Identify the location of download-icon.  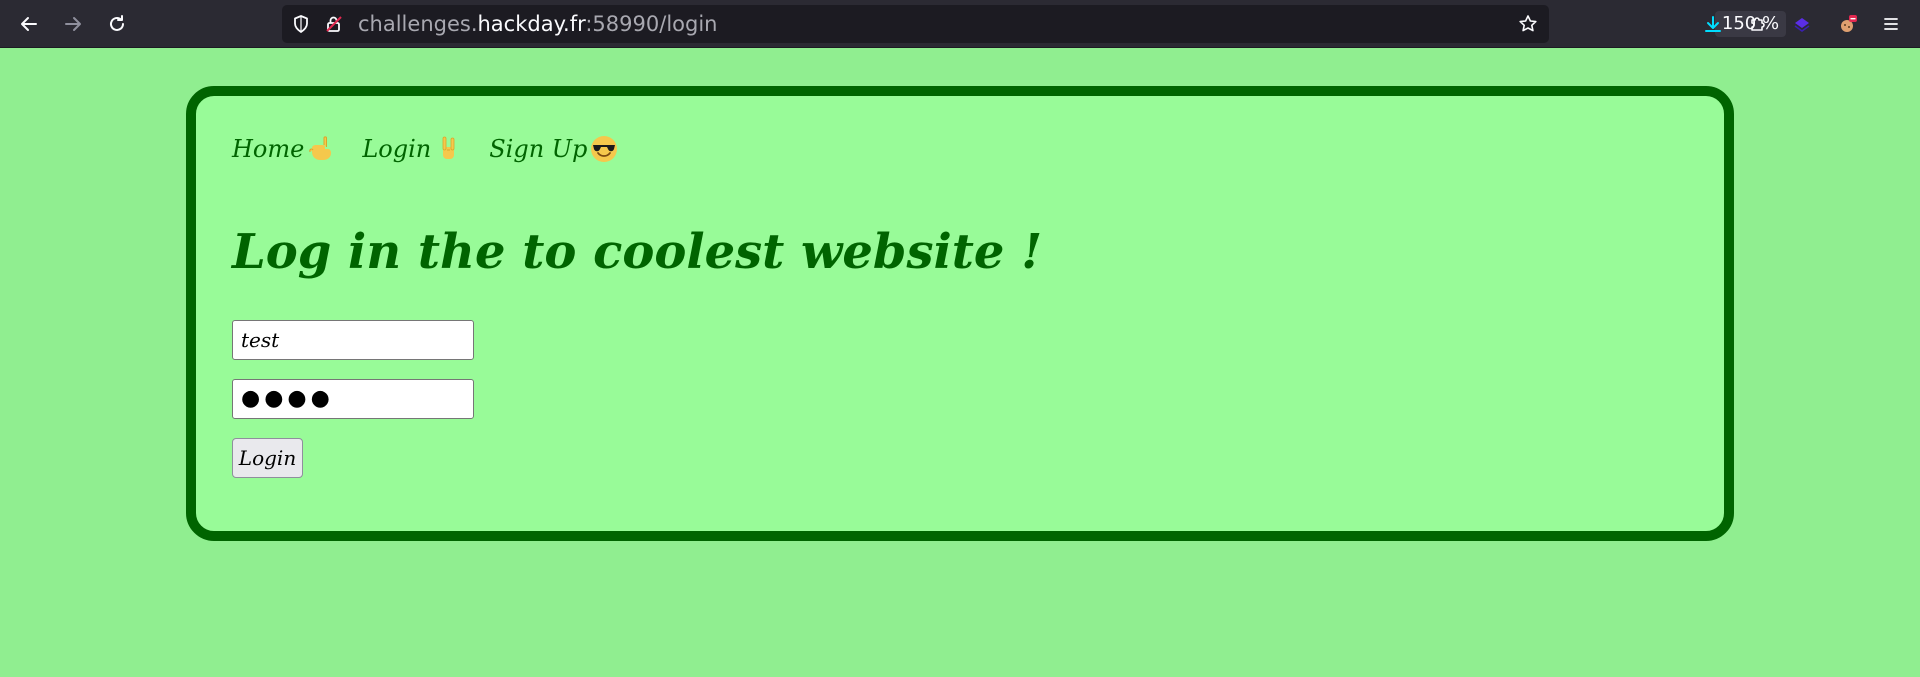
(1713, 24).